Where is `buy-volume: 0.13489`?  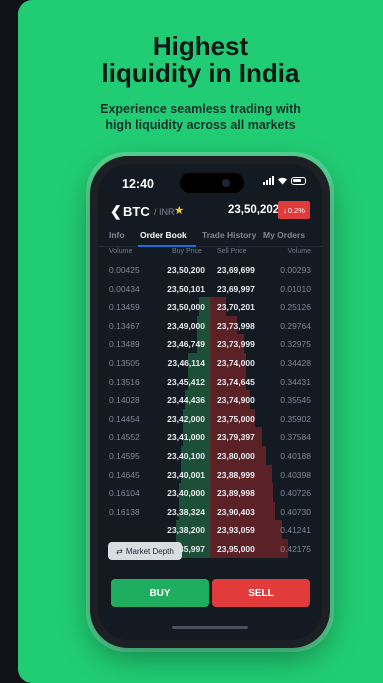
buy-volume: 0.13489 is located at coordinates (124, 344).